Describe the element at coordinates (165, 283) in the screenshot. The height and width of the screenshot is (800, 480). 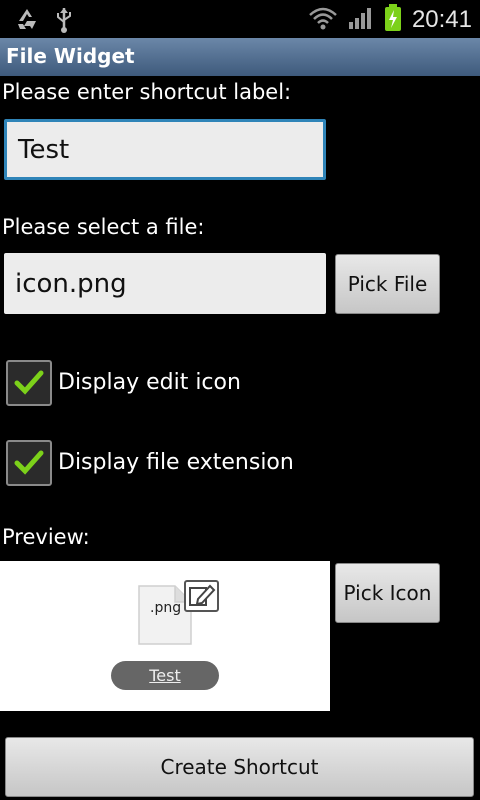
I see `file-input: icon.png` at that location.